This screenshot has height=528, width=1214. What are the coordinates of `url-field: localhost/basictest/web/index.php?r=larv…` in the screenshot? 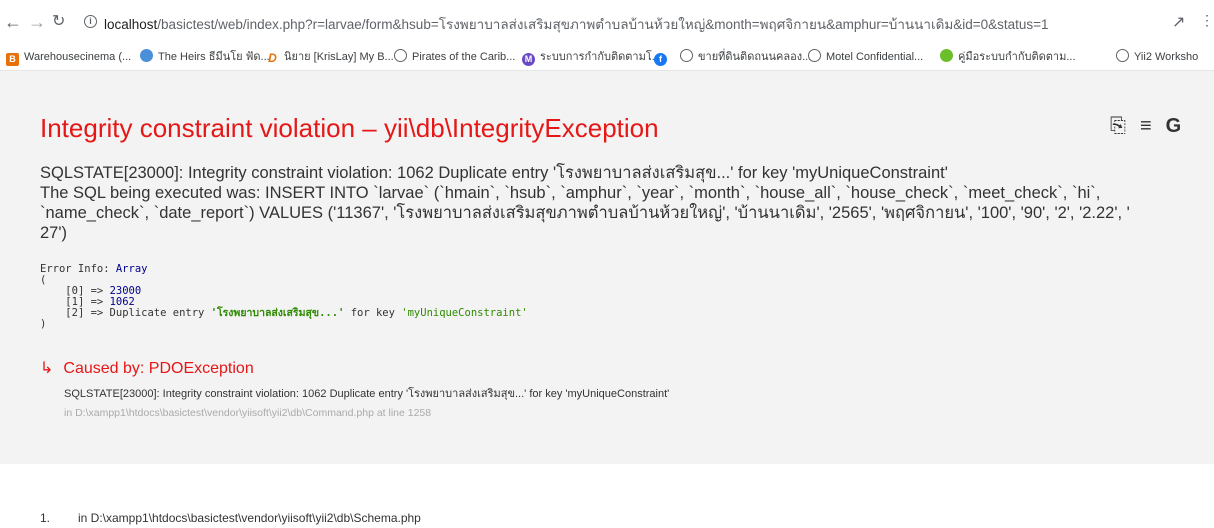 It's located at (576, 24).